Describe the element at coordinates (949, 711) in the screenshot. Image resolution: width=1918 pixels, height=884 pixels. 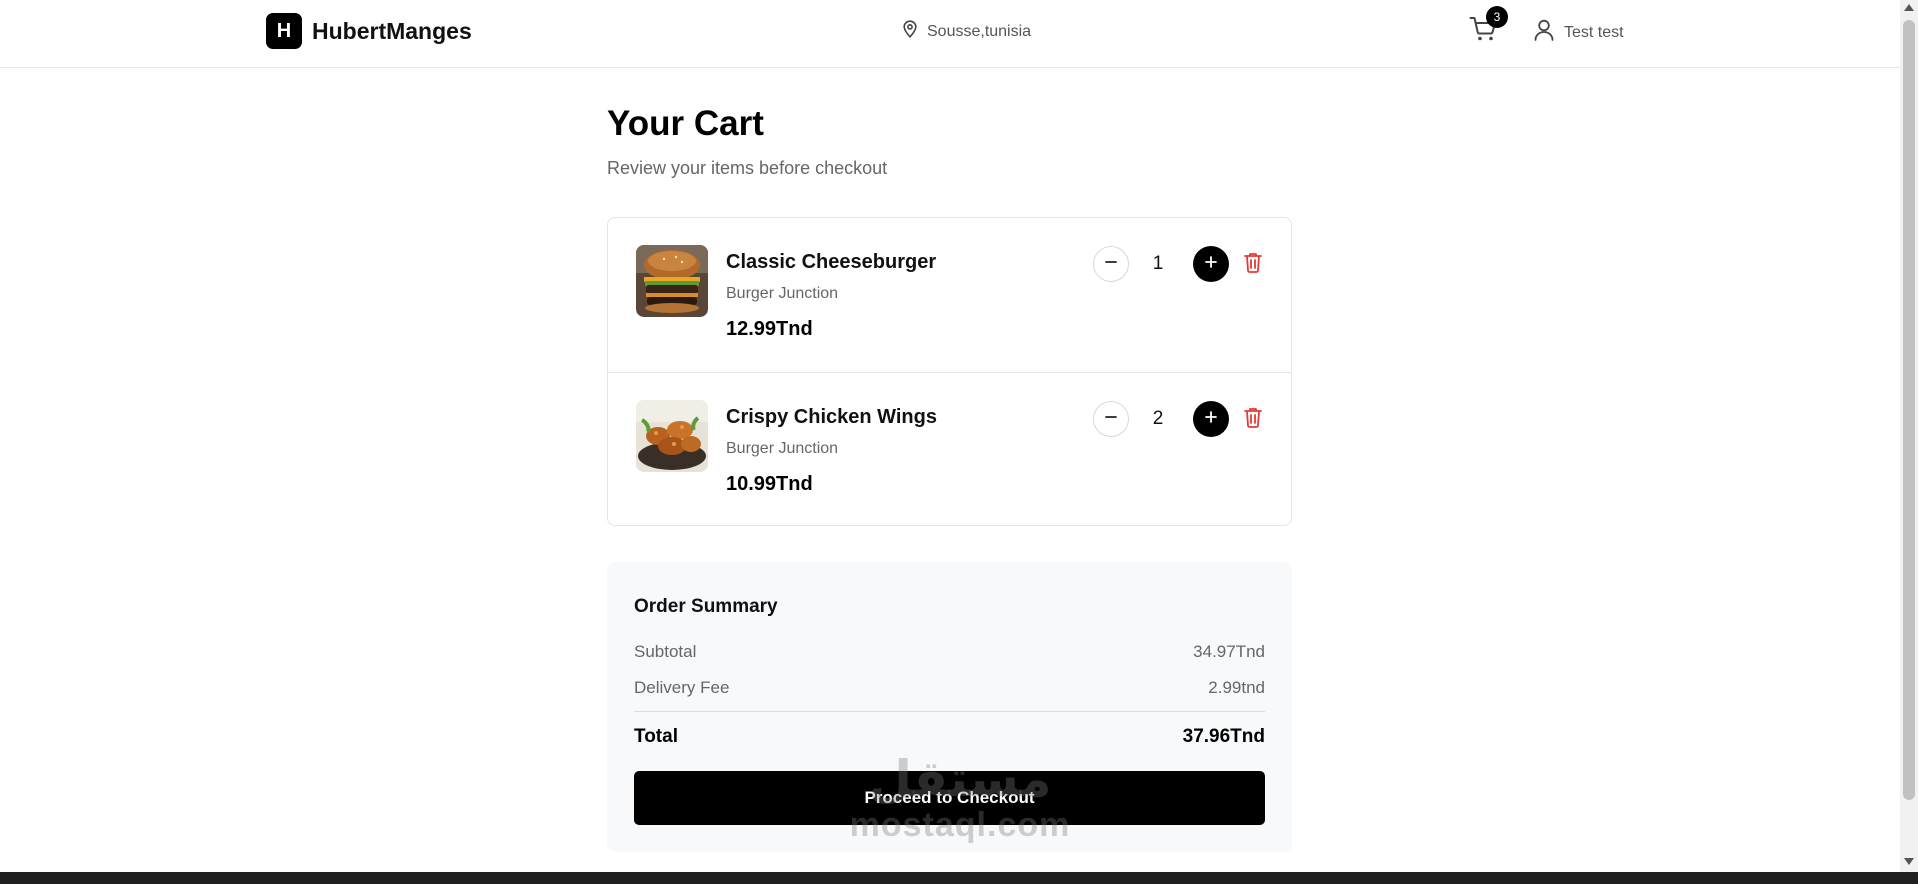
I see `summary-divider` at that location.